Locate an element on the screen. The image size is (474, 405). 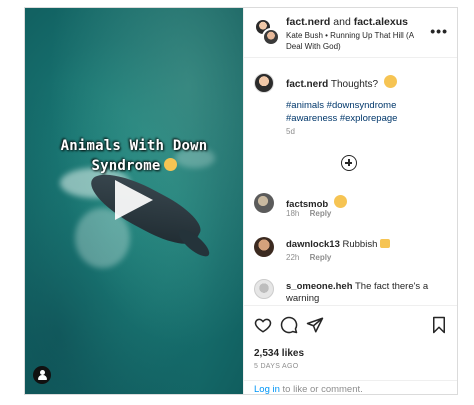
more-options-icon: ••• is located at coordinates (439, 31).